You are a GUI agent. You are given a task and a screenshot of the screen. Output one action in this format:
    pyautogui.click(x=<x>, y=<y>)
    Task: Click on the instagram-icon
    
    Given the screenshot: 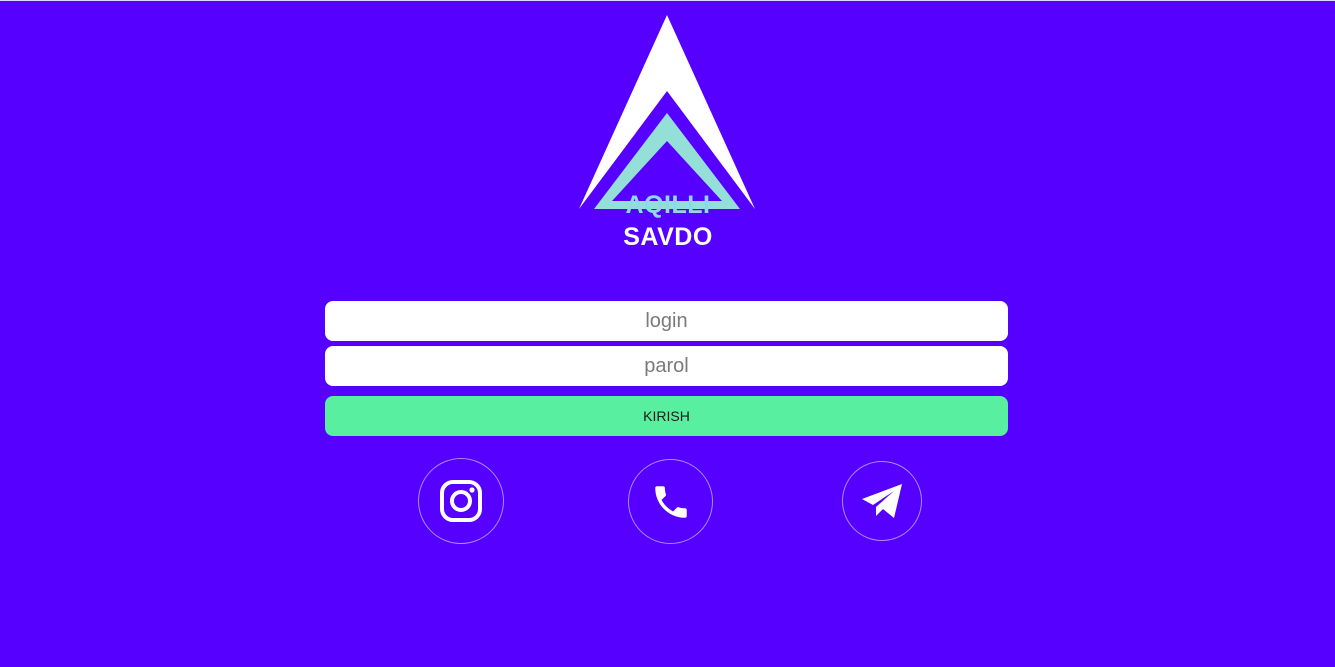 What is the action you would take?
    pyautogui.click(x=461, y=501)
    